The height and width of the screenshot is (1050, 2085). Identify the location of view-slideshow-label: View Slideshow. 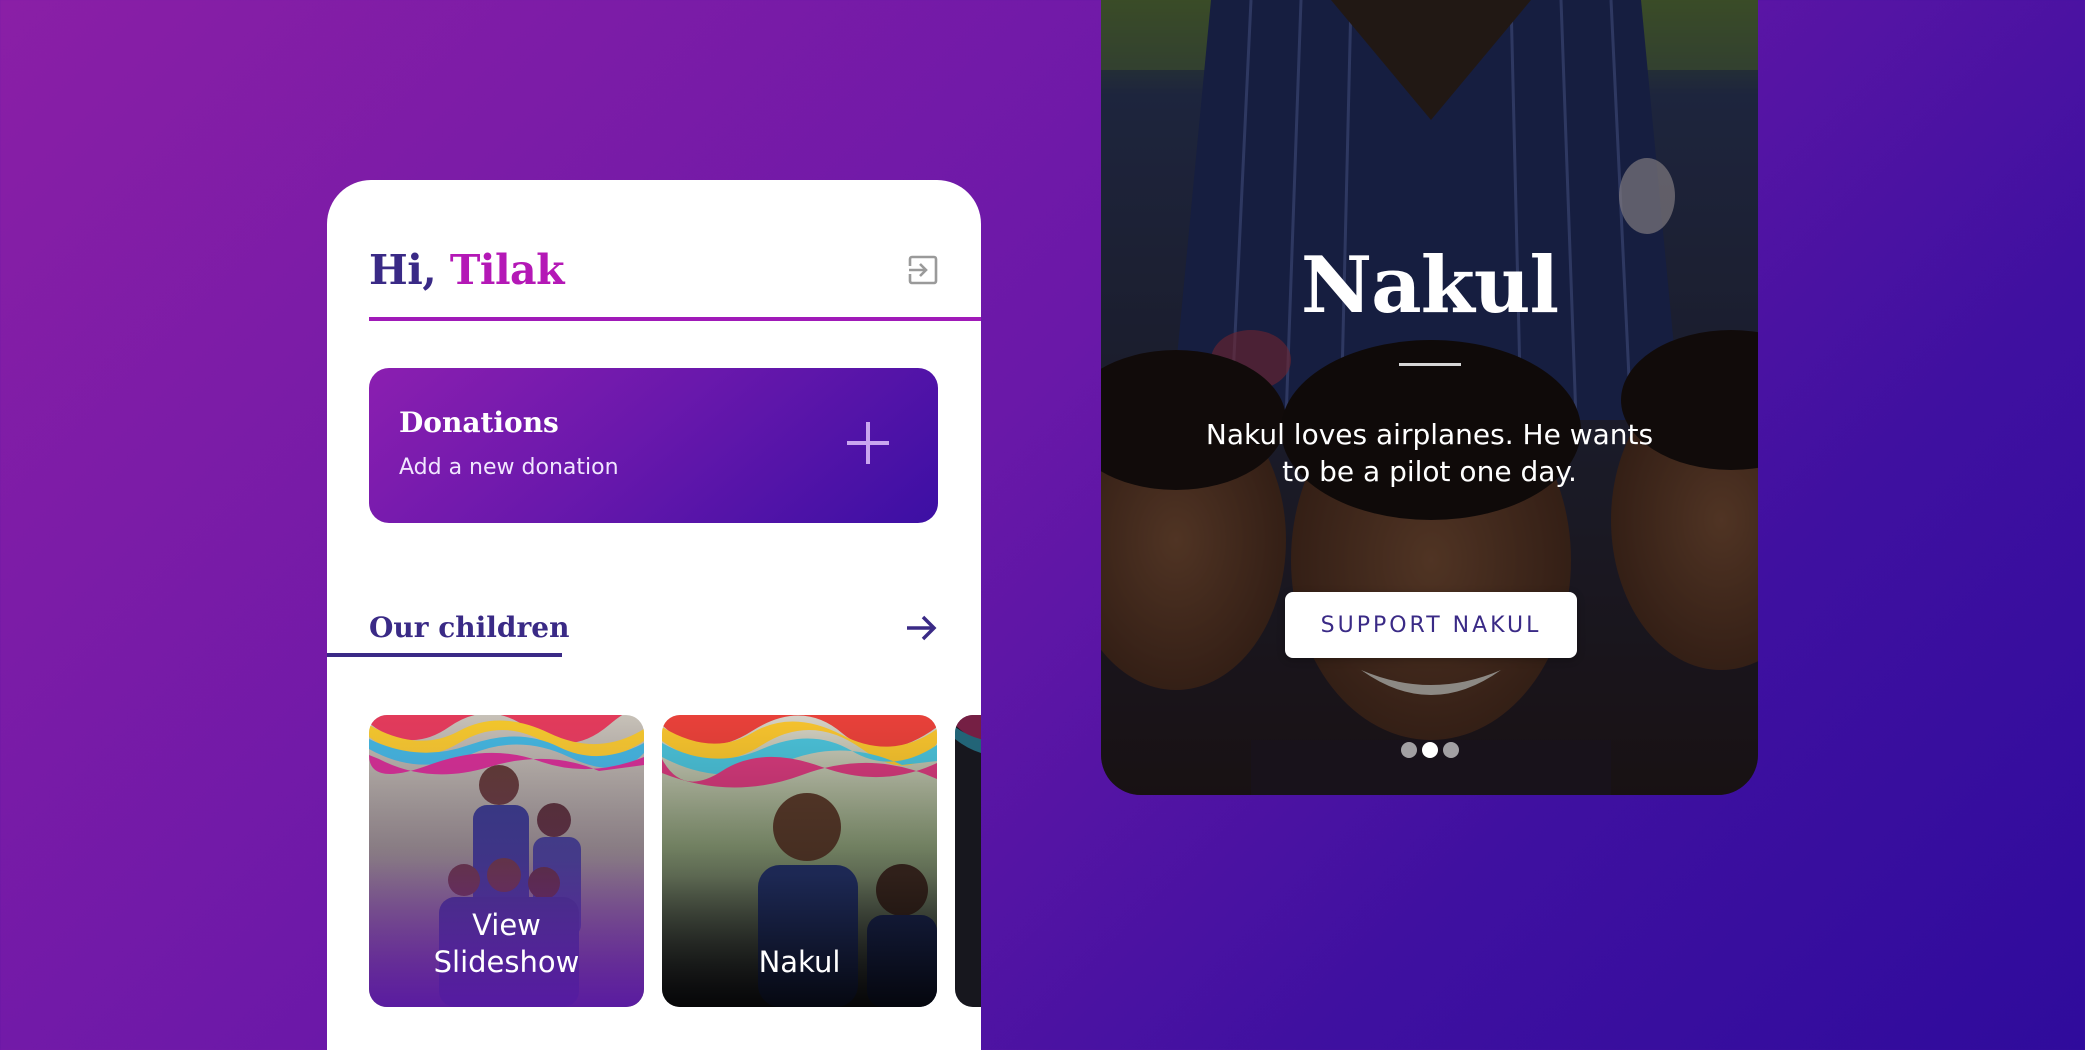
(506, 943).